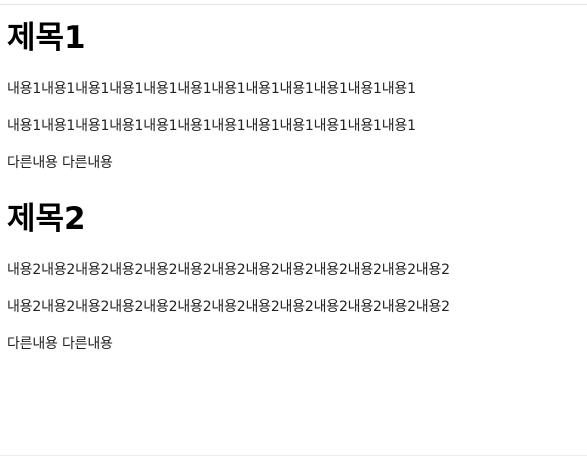 This screenshot has width=587, height=458. I want to click on section-title: 제목2, so click(46, 219).